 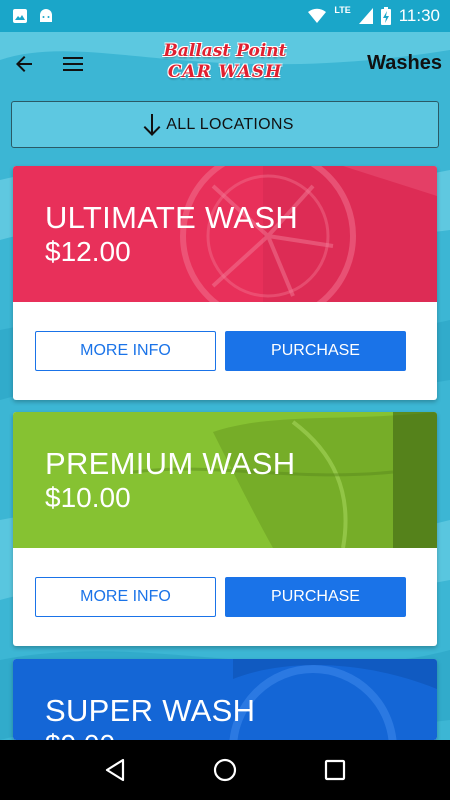 I want to click on wifi-icon, so click(x=317, y=15).